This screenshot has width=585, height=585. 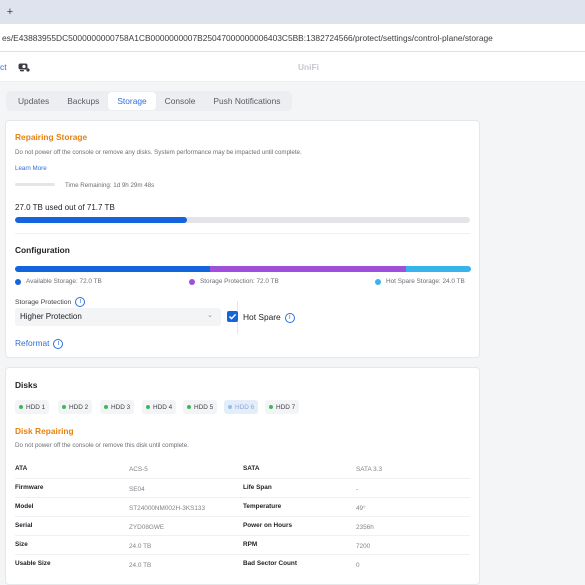 What do you see at coordinates (242, 233) in the screenshot?
I see `divider` at bounding box center [242, 233].